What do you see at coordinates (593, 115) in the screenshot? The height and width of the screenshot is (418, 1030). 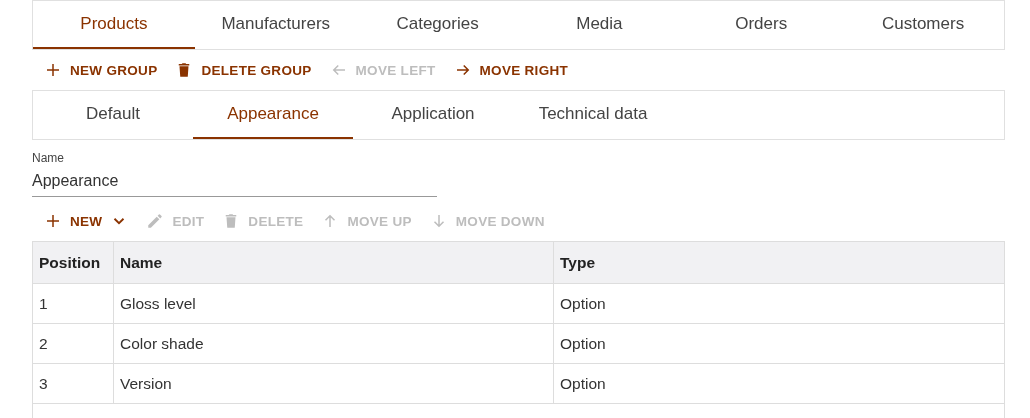 I see `tab: Technical data` at bounding box center [593, 115].